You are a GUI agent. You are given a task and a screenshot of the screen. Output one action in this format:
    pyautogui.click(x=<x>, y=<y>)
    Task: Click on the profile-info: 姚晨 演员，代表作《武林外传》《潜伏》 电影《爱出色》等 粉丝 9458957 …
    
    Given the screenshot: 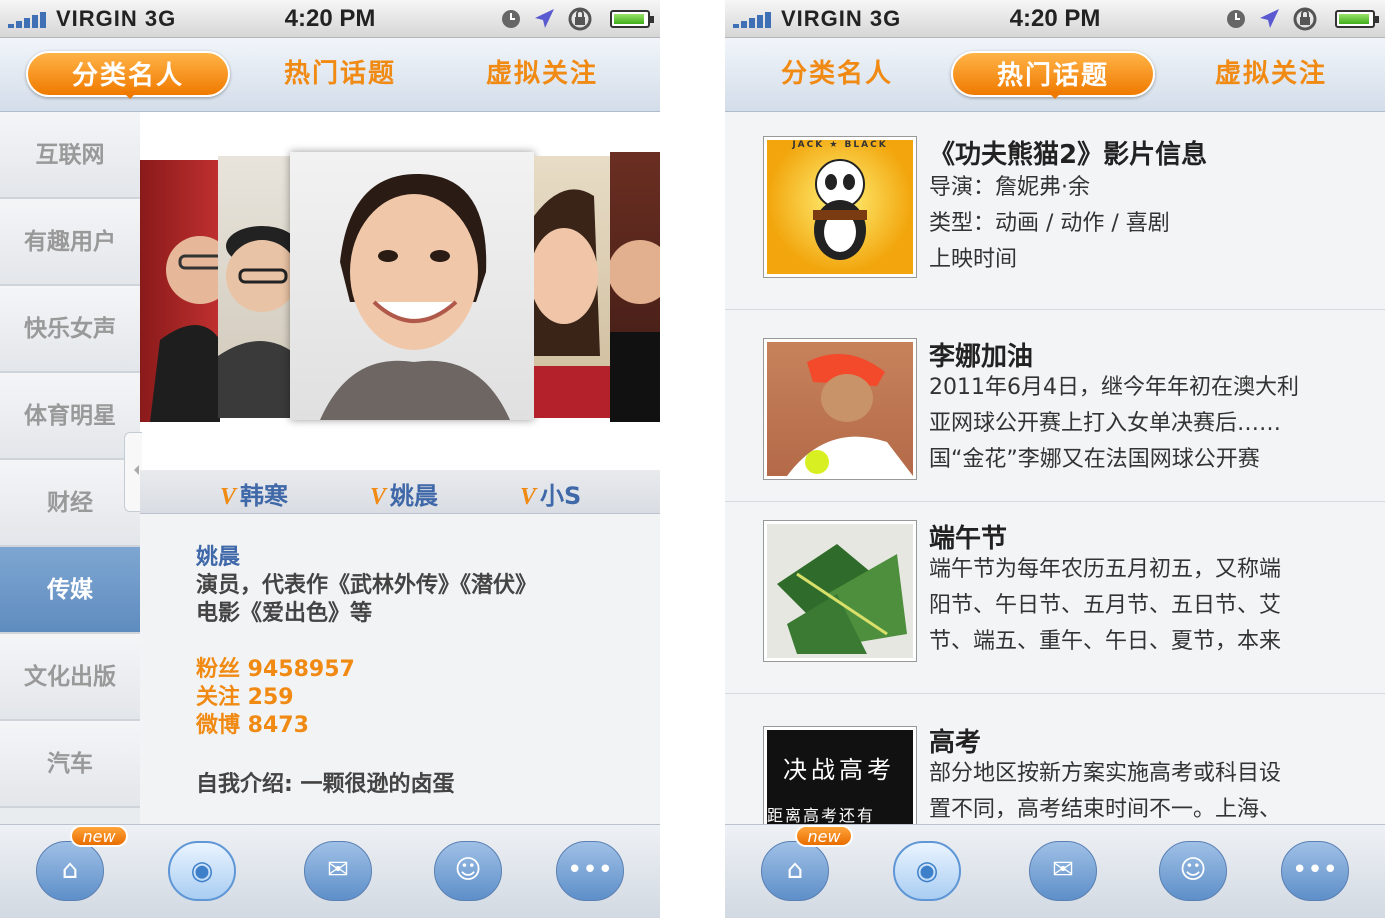 What is the action you would take?
    pyautogui.click(x=421, y=642)
    